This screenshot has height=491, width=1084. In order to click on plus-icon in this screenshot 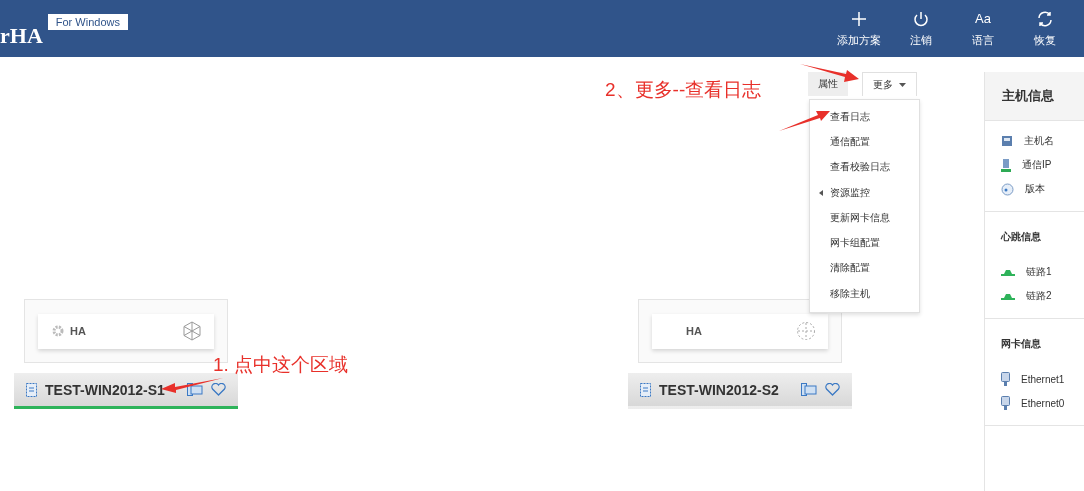, I will do `click(859, 18)`.